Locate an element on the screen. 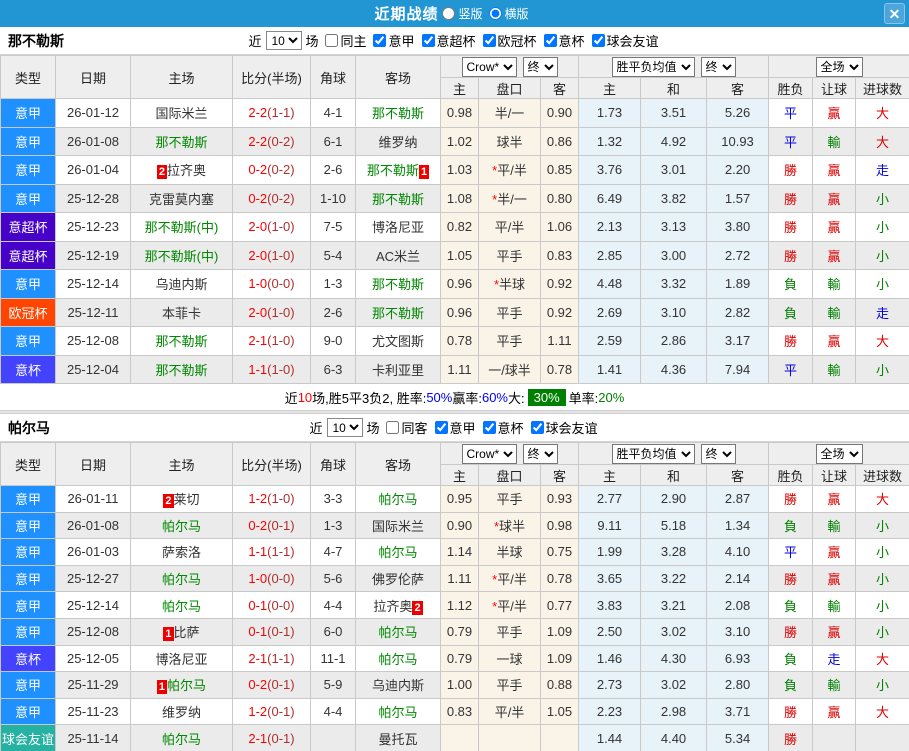 Image resolution: width=909 pixels, height=751 pixels. team-label: 帕尔马 is located at coordinates (398, 633).